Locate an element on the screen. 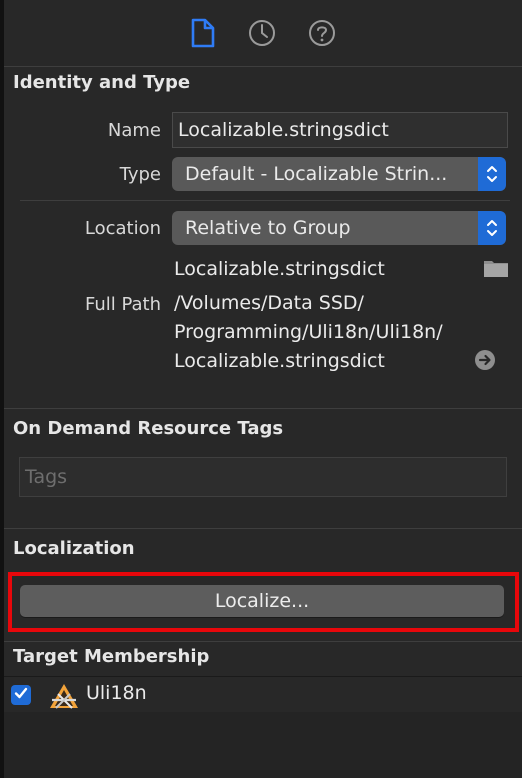 The width and height of the screenshot is (522, 778). target-header-divider is located at coordinates (263, 676).